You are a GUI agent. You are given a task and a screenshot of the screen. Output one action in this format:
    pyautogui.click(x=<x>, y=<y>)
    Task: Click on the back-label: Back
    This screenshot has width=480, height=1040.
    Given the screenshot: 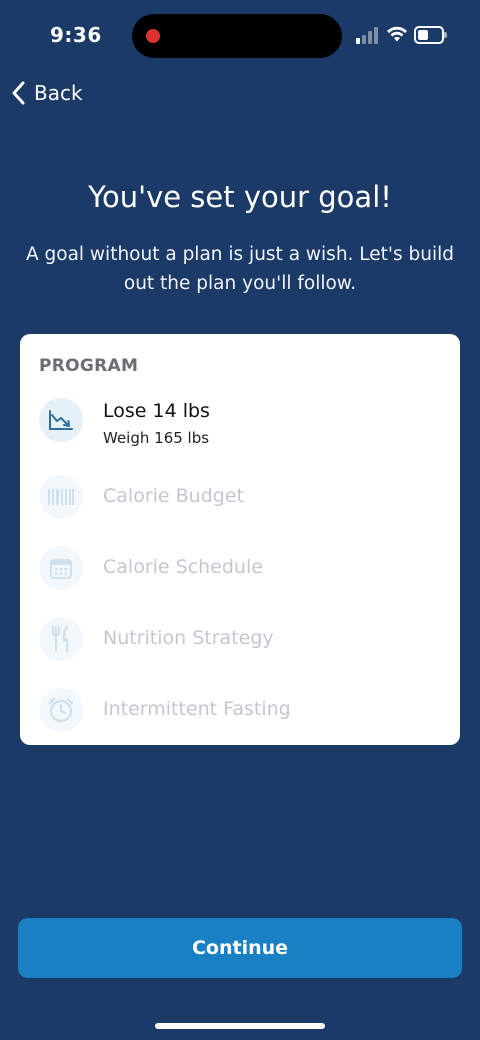 What is the action you would take?
    pyautogui.click(x=58, y=93)
    